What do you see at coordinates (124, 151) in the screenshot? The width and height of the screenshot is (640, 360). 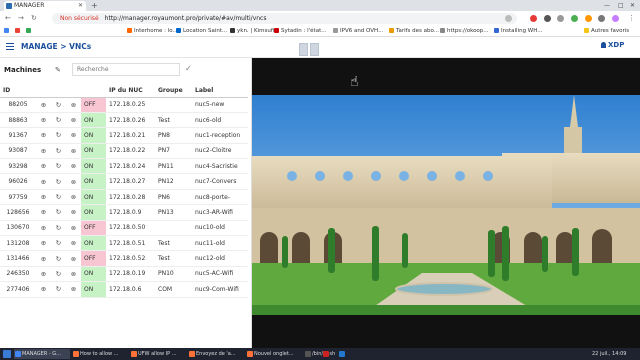 I see `table-row: 93087 ⊕ ↻ ⊗ ON 172.18.0.22 PN7 nuc2-Cloitre` at bounding box center [124, 151].